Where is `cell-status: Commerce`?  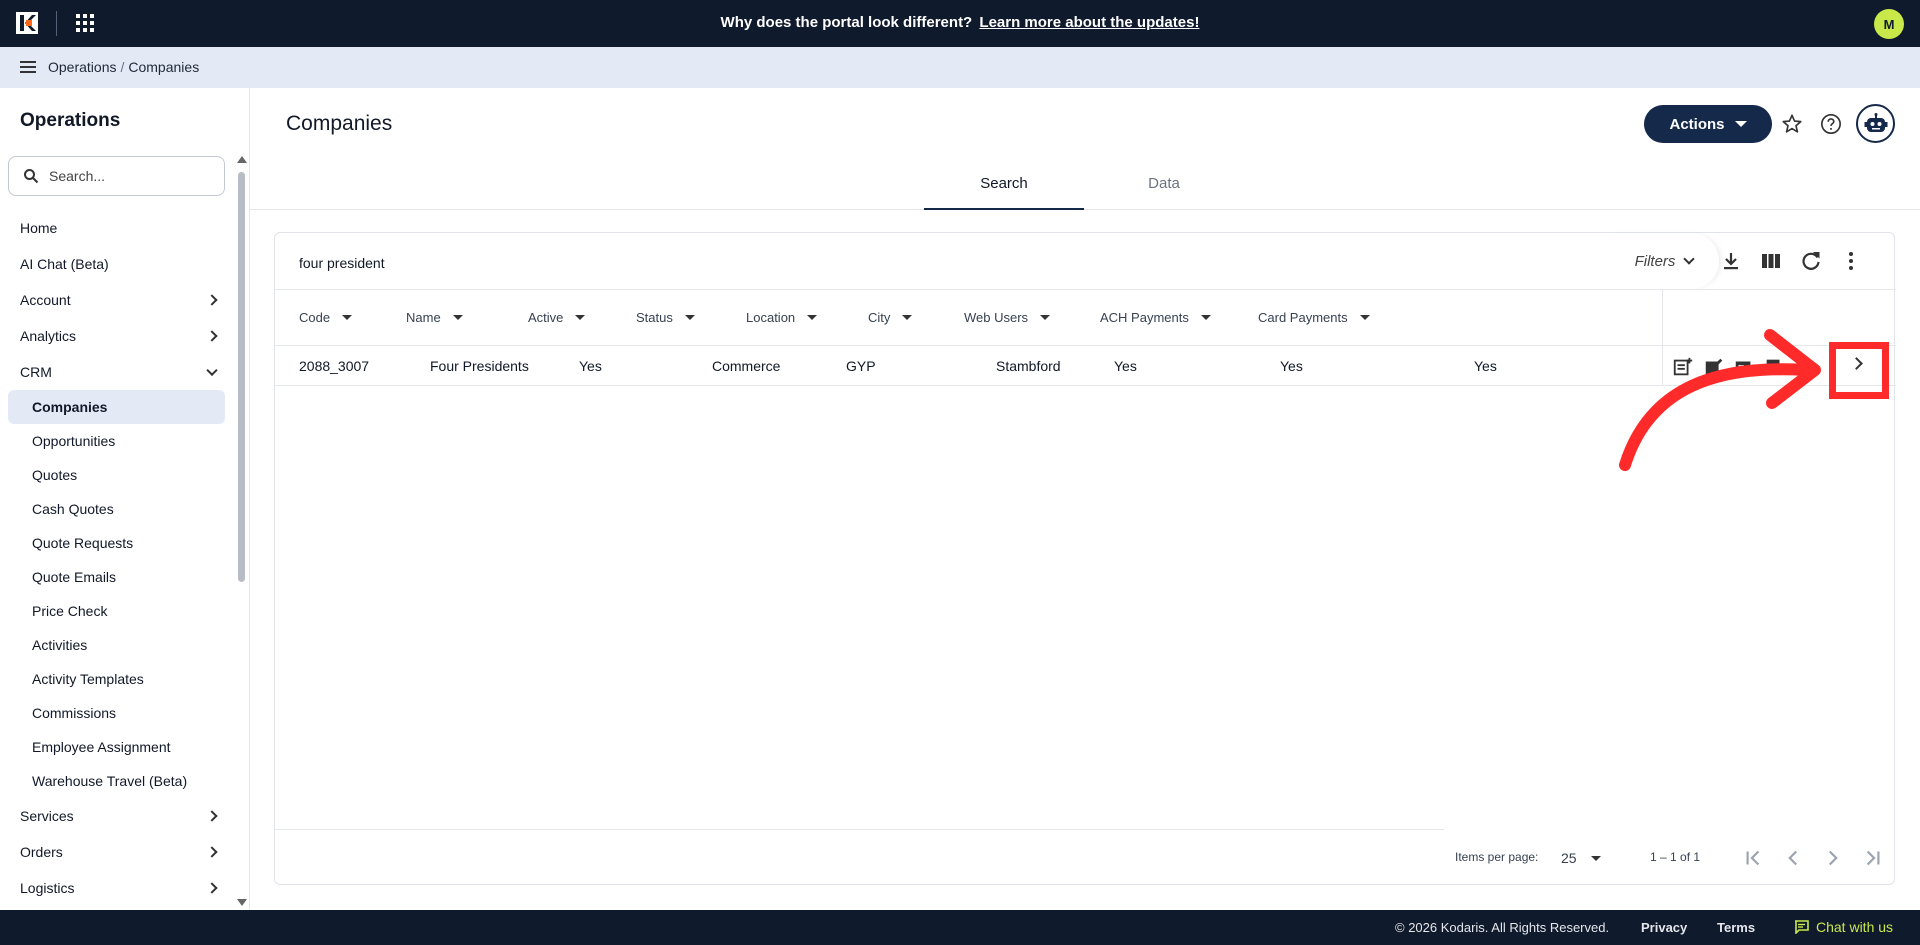
cell-status: Commerce is located at coordinates (746, 366).